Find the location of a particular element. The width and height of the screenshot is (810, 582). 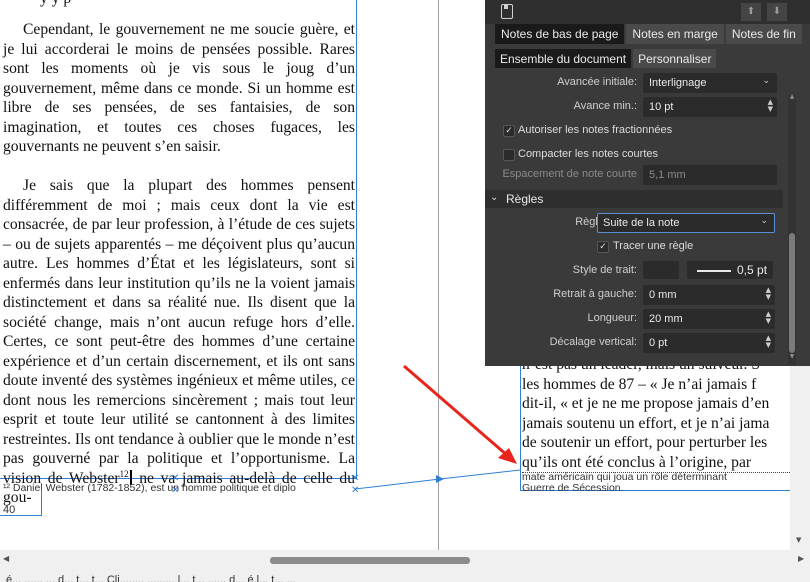

row-retrait: Retrait à gauche: 0 mm ▲ ▼ is located at coordinates (635, 295).